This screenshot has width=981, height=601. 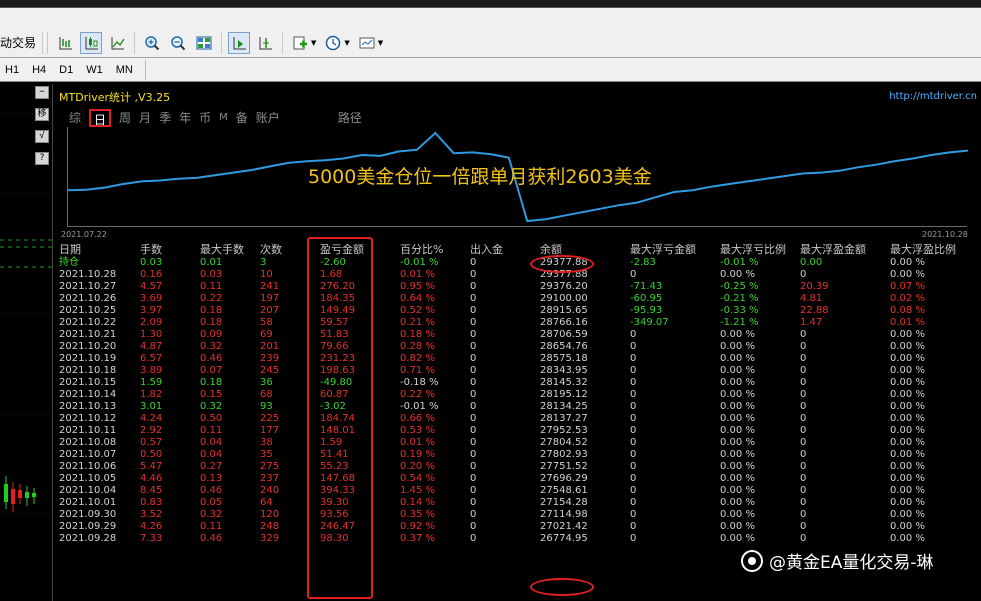 What do you see at coordinates (185, 118) in the screenshot?
I see `tab-yearly: 年` at bounding box center [185, 118].